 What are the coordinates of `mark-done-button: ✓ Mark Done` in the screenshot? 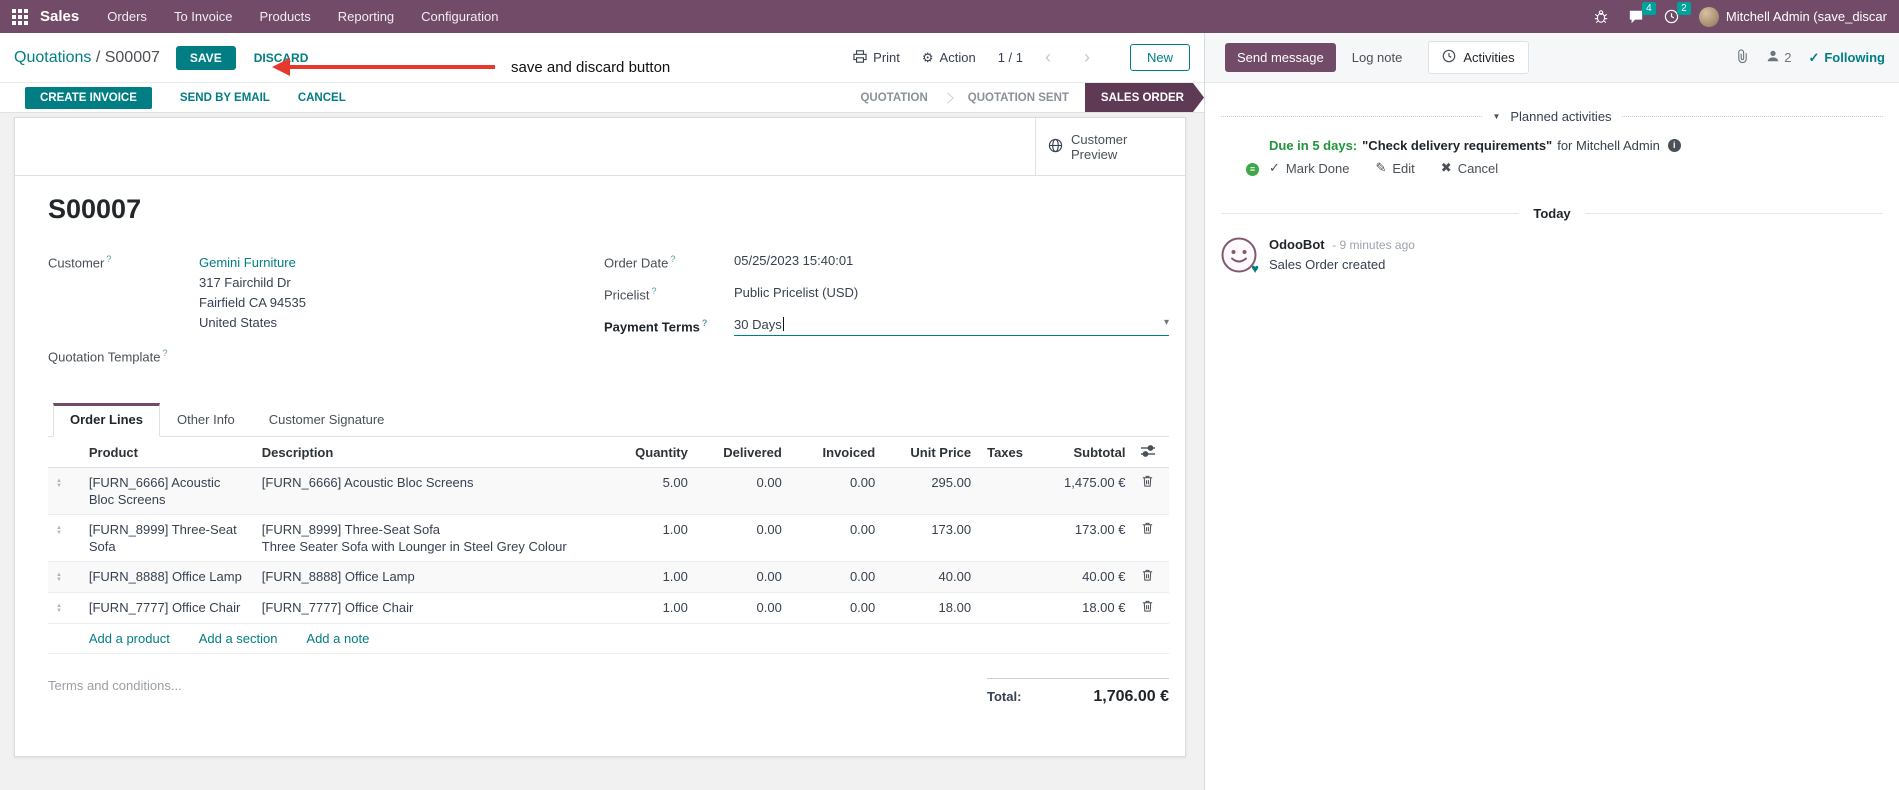 It's located at (1309, 168).